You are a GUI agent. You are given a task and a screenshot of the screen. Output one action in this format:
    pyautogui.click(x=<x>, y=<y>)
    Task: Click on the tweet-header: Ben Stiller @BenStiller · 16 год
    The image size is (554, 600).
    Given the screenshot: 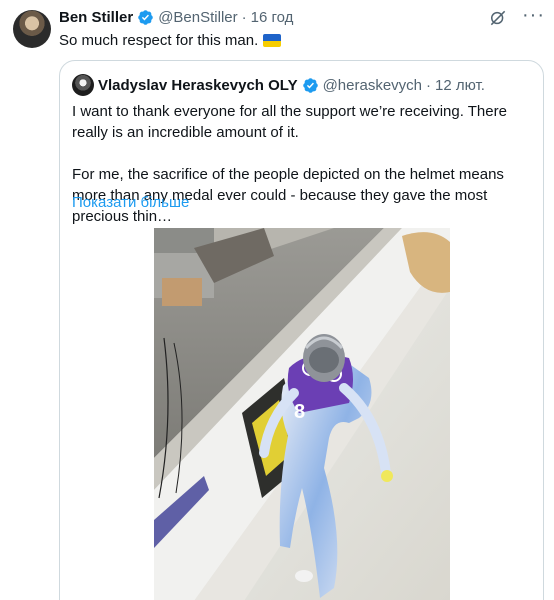 What is the action you would take?
    pyautogui.click(x=276, y=17)
    